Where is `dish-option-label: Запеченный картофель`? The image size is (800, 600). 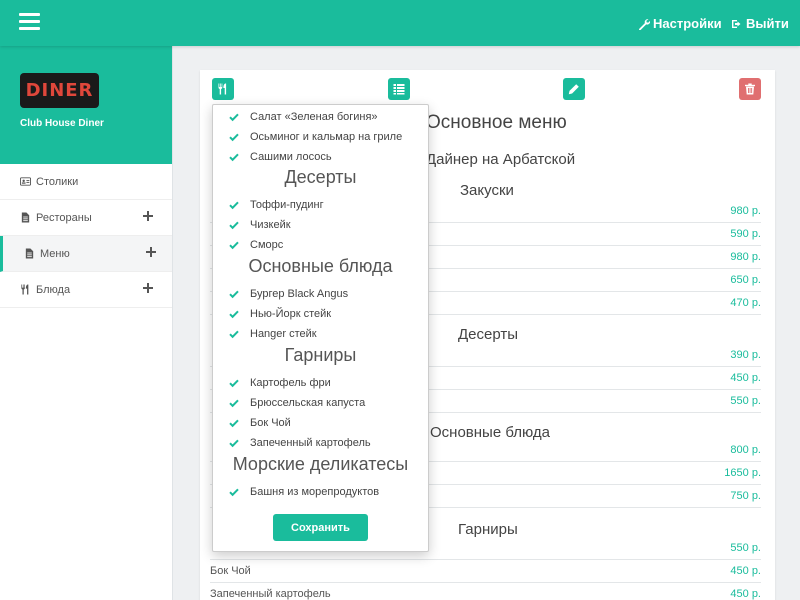
dish-option-label: Запеченный картофель is located at coordinates (310, 443).